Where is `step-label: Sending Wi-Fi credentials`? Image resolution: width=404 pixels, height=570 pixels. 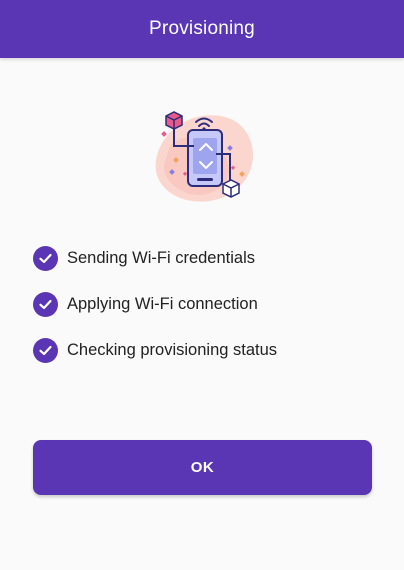 step-label: Sending Wi-Fi credentials is located at coordinates (161, 257).